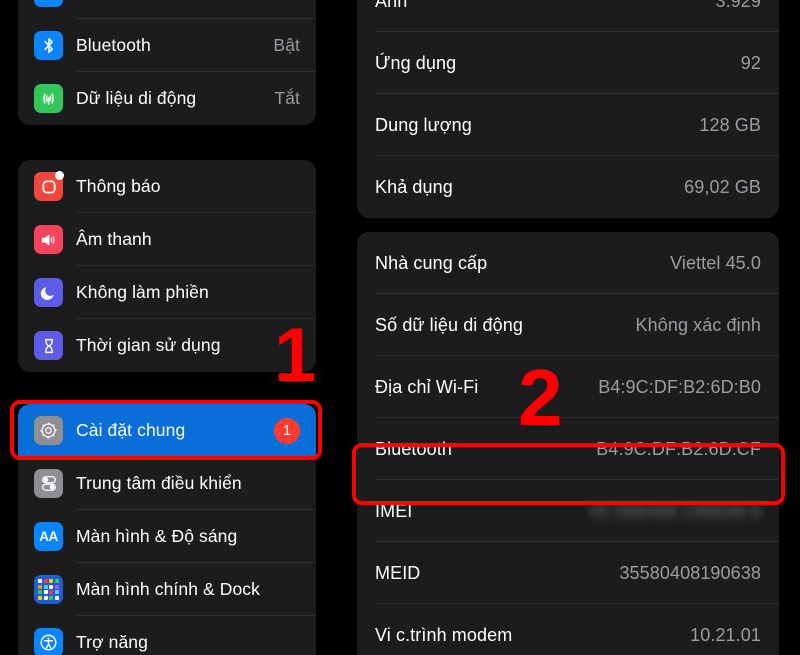  What do you see at coordinates (157, 536) in the screenshot?
I see `sidebar-item-label: Màn hình & Độ sáng` at bounding box center [157, 536].